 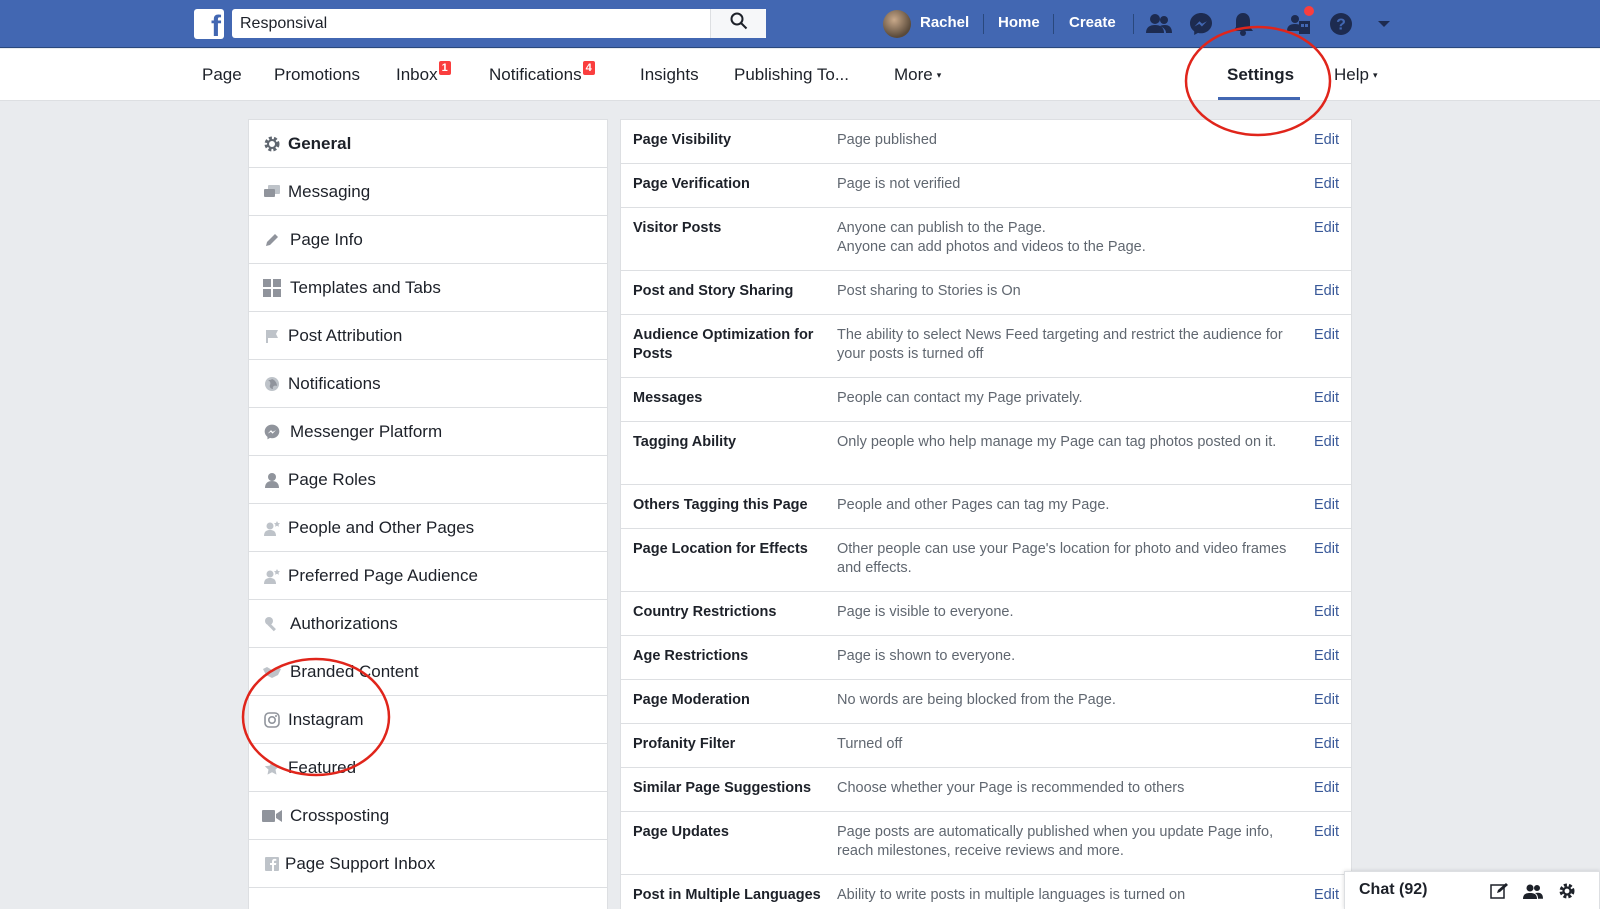 What do you see at coordinates (326, 239) in the screenshot?
I see `sidebar-item-label: Page Info` at bounding box center [326, 239].